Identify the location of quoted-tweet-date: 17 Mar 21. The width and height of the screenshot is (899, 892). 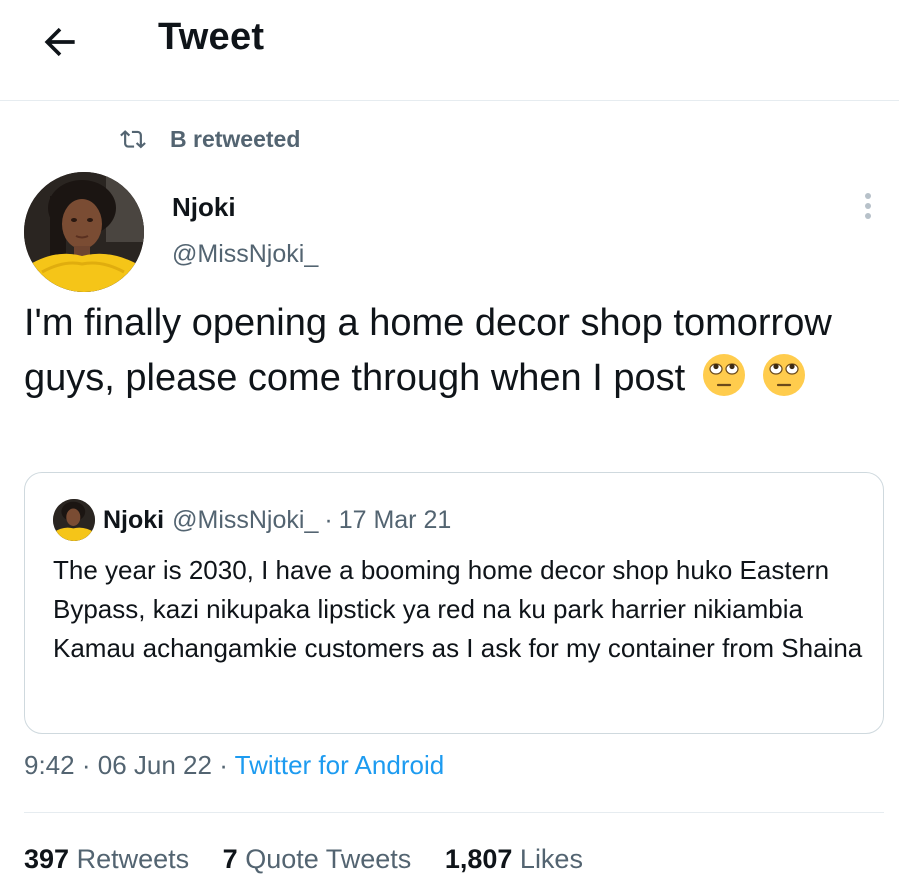
(395, 519).